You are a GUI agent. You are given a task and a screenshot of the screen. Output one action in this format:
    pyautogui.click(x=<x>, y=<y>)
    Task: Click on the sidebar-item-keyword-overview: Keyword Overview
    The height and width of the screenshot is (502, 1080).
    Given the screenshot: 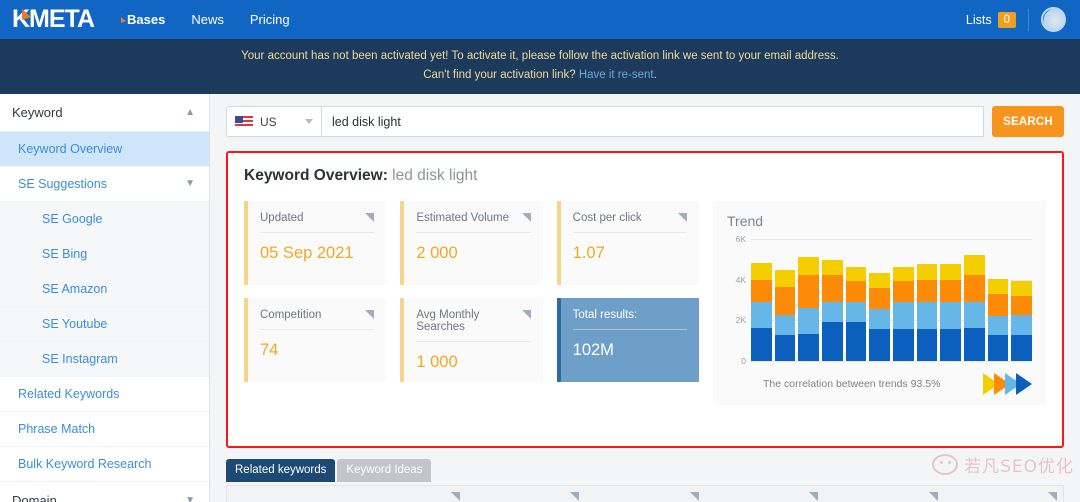 What is the action you would take?
    pyautogui.click(x=104, y=149)
    